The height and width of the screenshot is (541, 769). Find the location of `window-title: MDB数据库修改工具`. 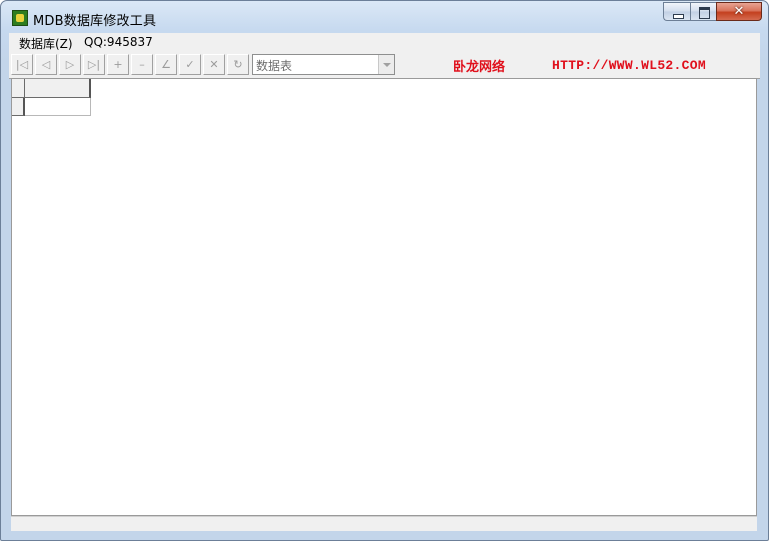

window-title: MDB数据库修改工具 is located at coordinates (95, 21).